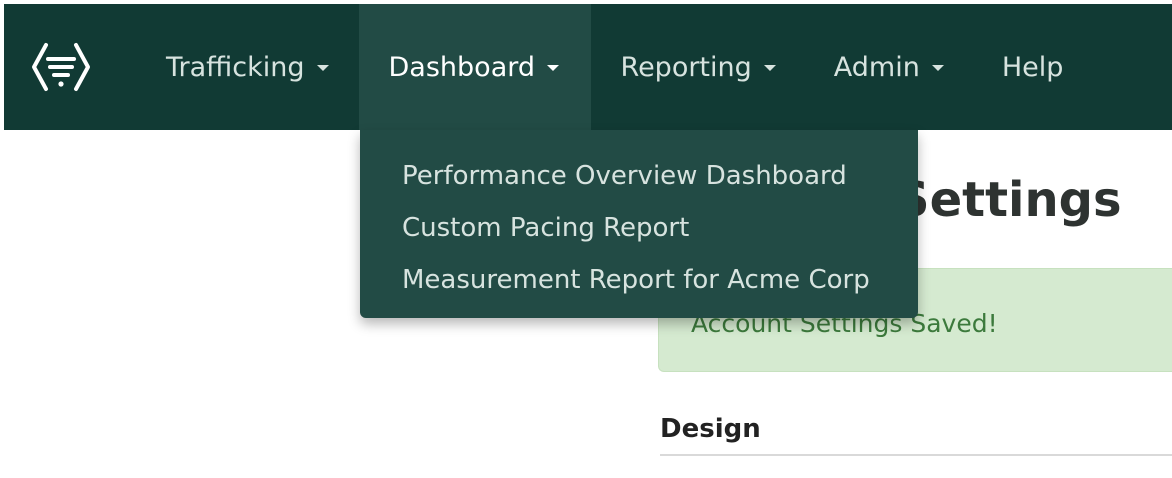 Image resolution: width=1172 pixels, height=478 pixels. Describe the element at coordinates (876, 67) in the screenshot. I see `nav-admin-label: Admin` at that location.